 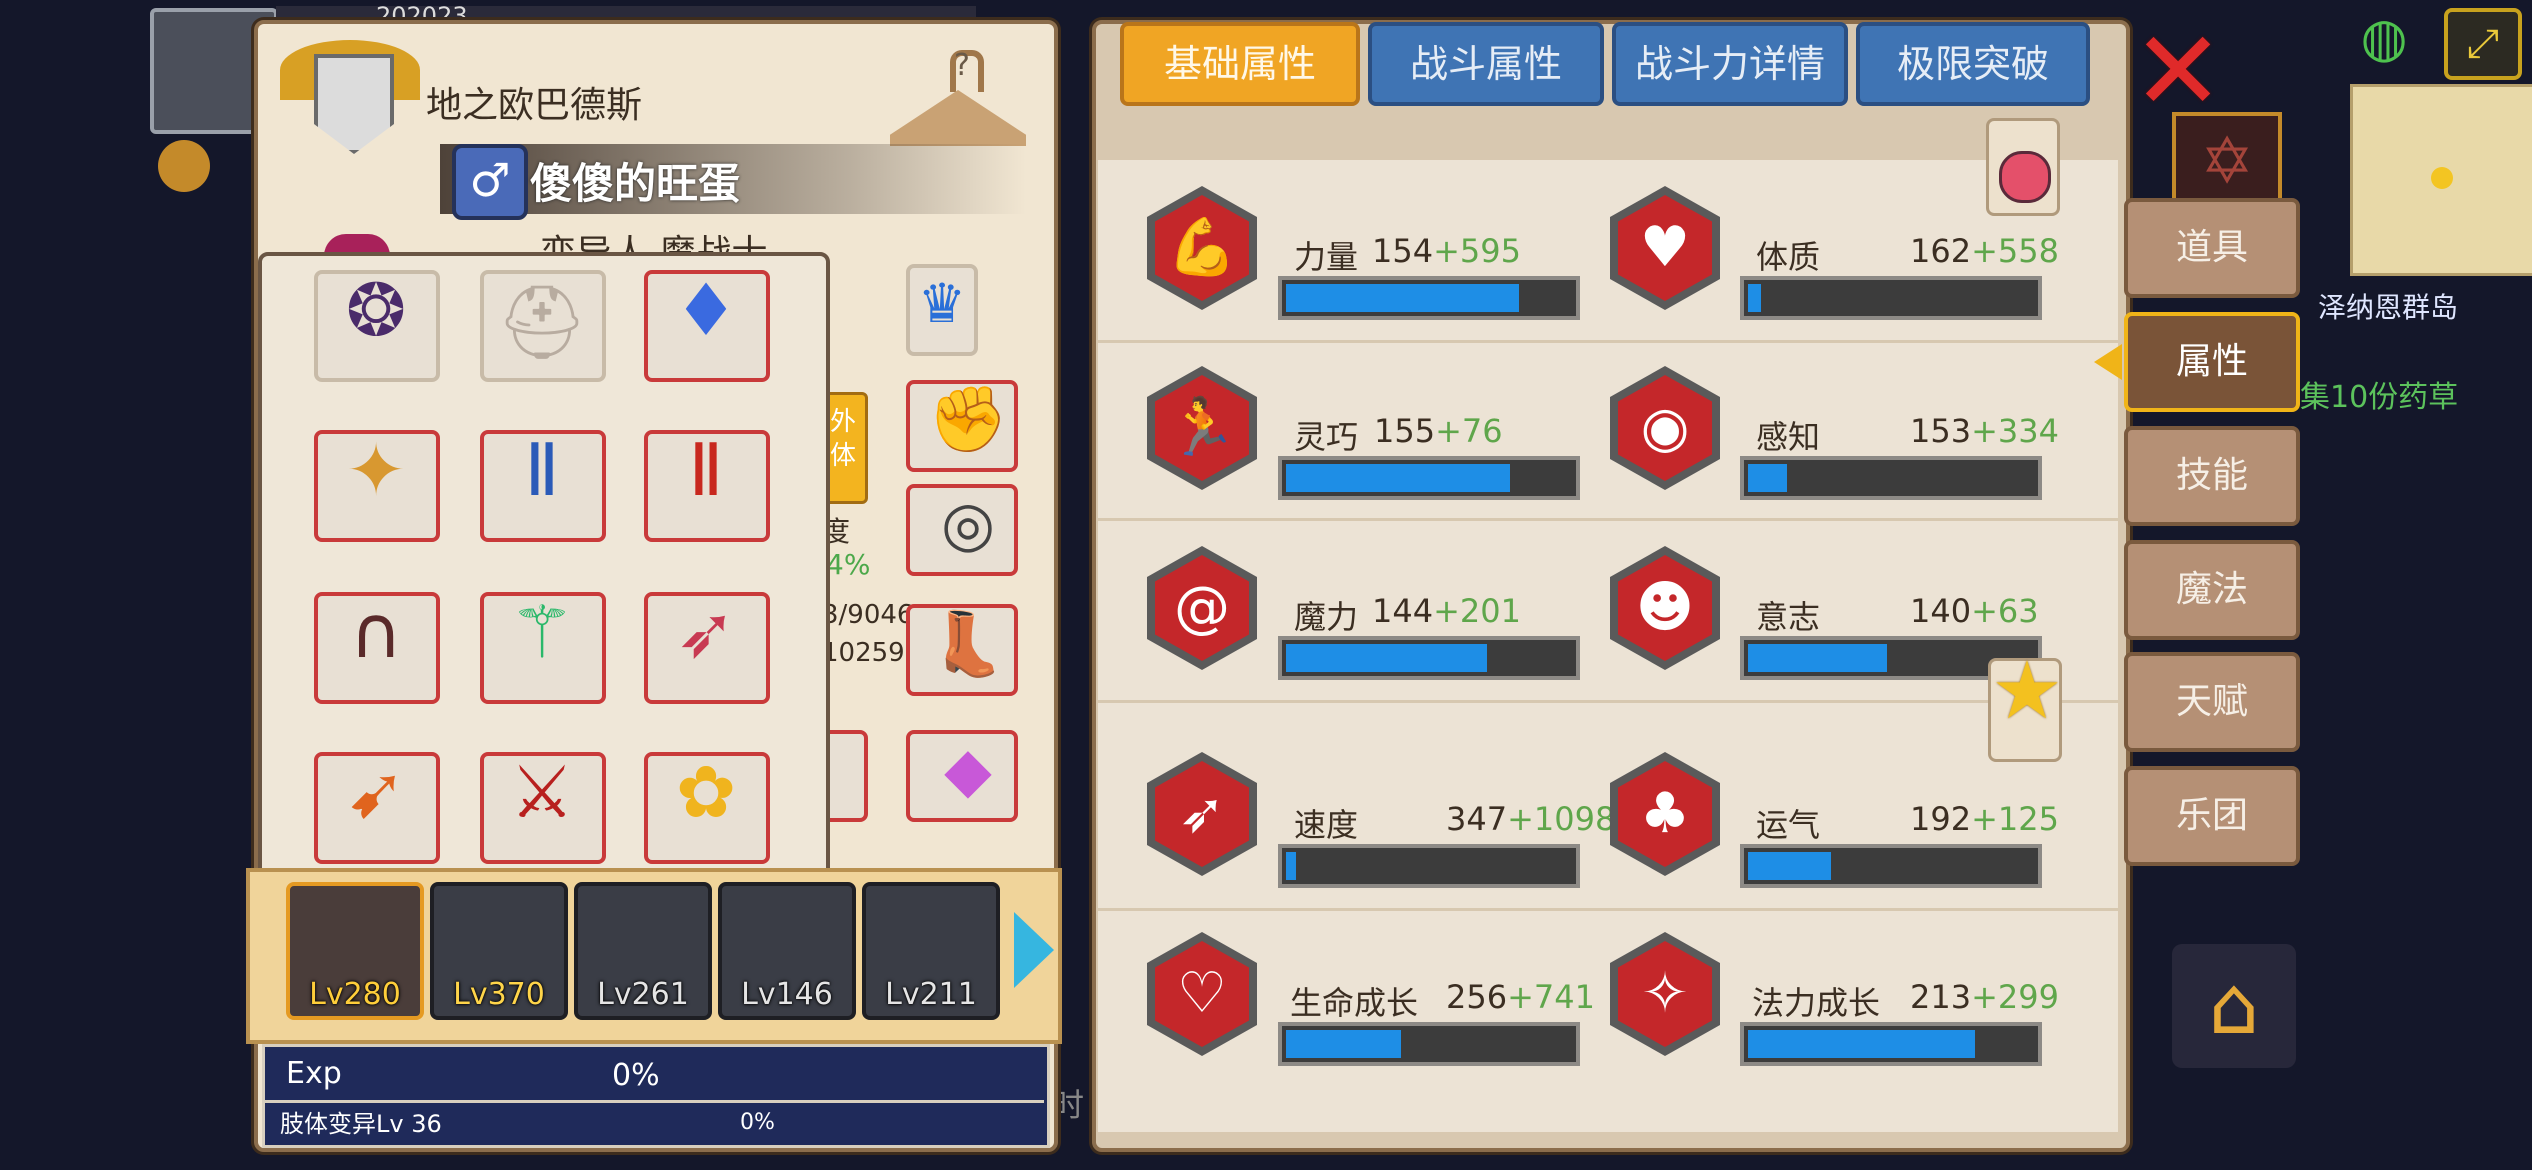 I want to click on red-robe-icon: Ⅱ, so click(x=706, y=470).